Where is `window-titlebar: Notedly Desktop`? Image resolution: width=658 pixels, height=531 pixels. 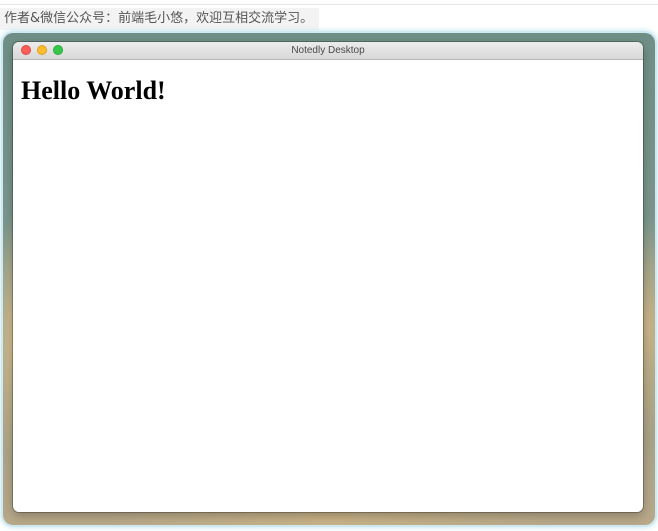
window-titlebar: Notedly Desktop is located at coordinates (328, 51).